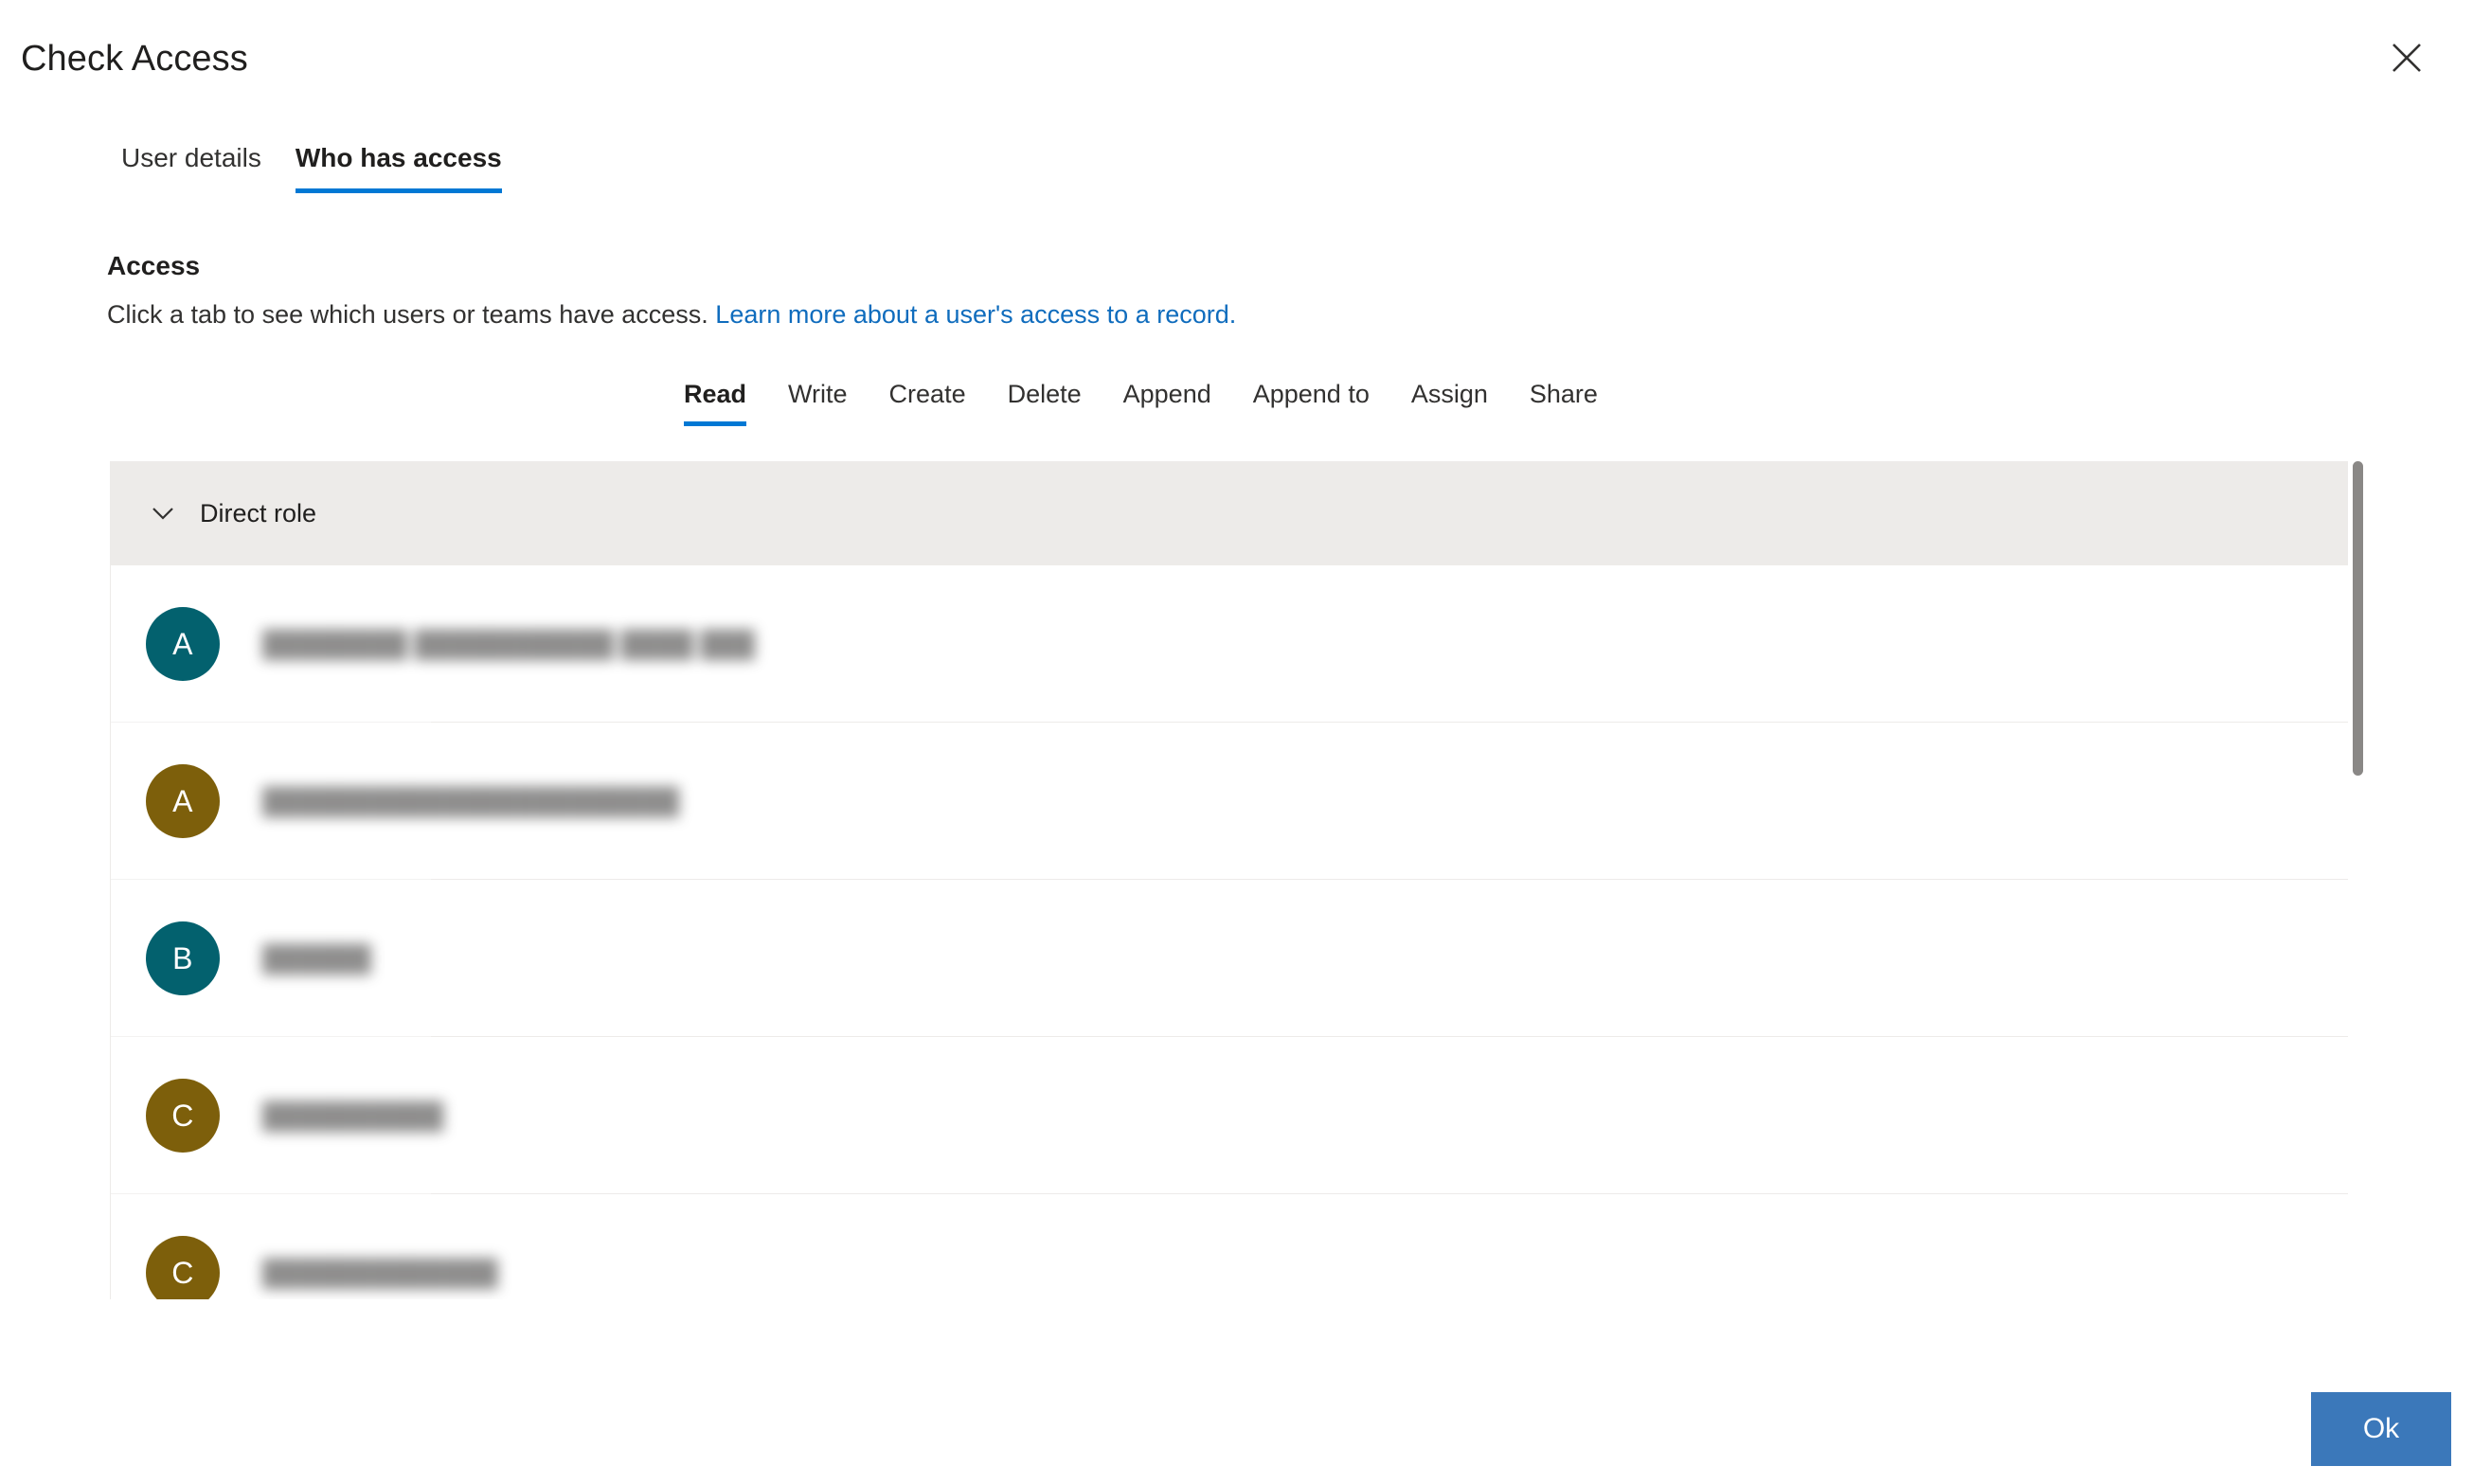 The width and height of the screenshot is (2473, 1484). I want to click on tab-assign: Assign, so click(1449, 401).